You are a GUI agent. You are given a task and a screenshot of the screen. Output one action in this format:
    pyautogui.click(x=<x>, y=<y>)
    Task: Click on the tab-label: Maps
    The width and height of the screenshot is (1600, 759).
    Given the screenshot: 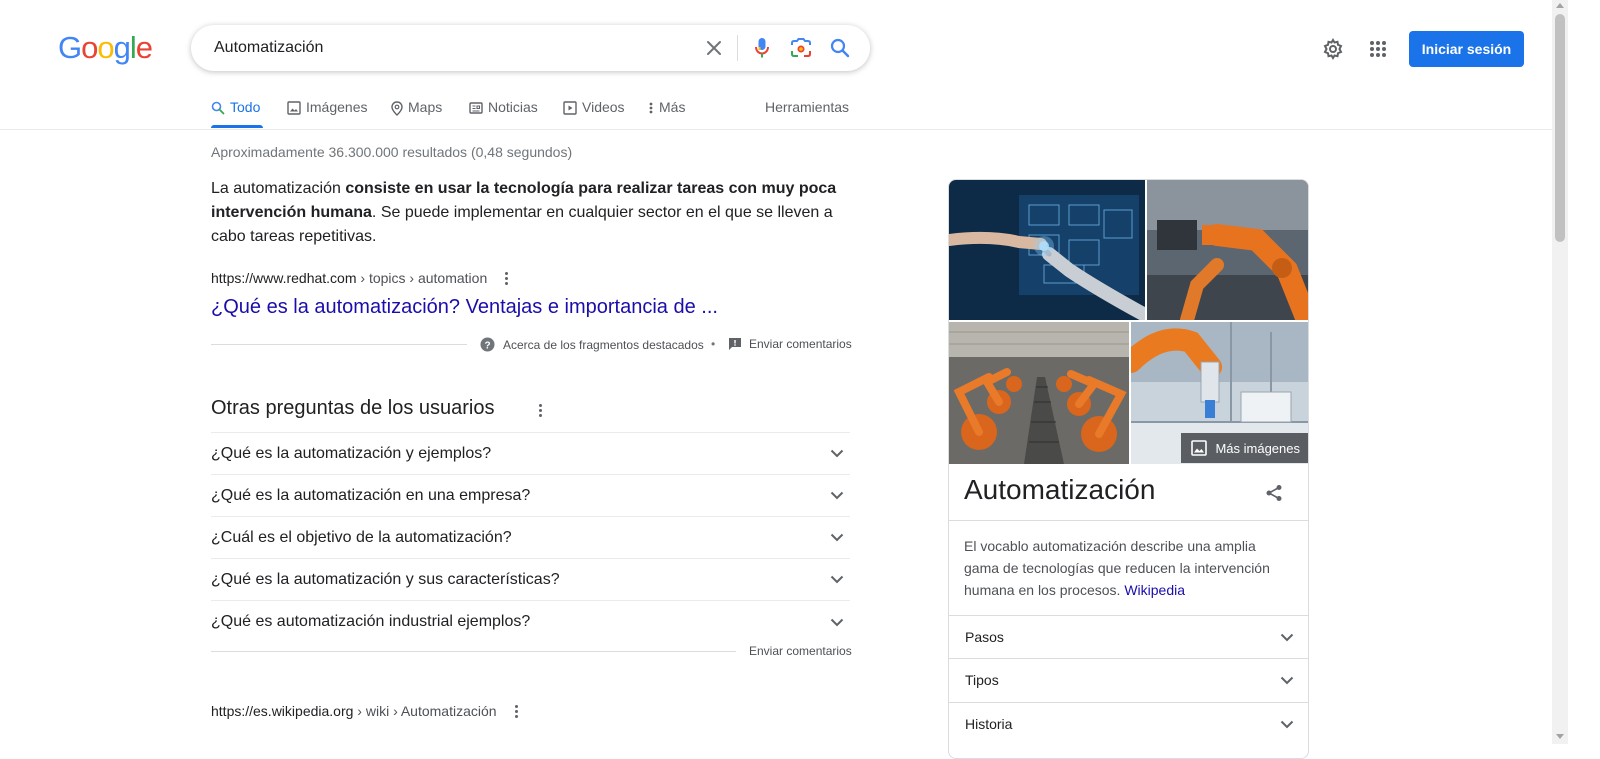 What is the action you would take?
    pyautogui.click(x=425, y=107)
    